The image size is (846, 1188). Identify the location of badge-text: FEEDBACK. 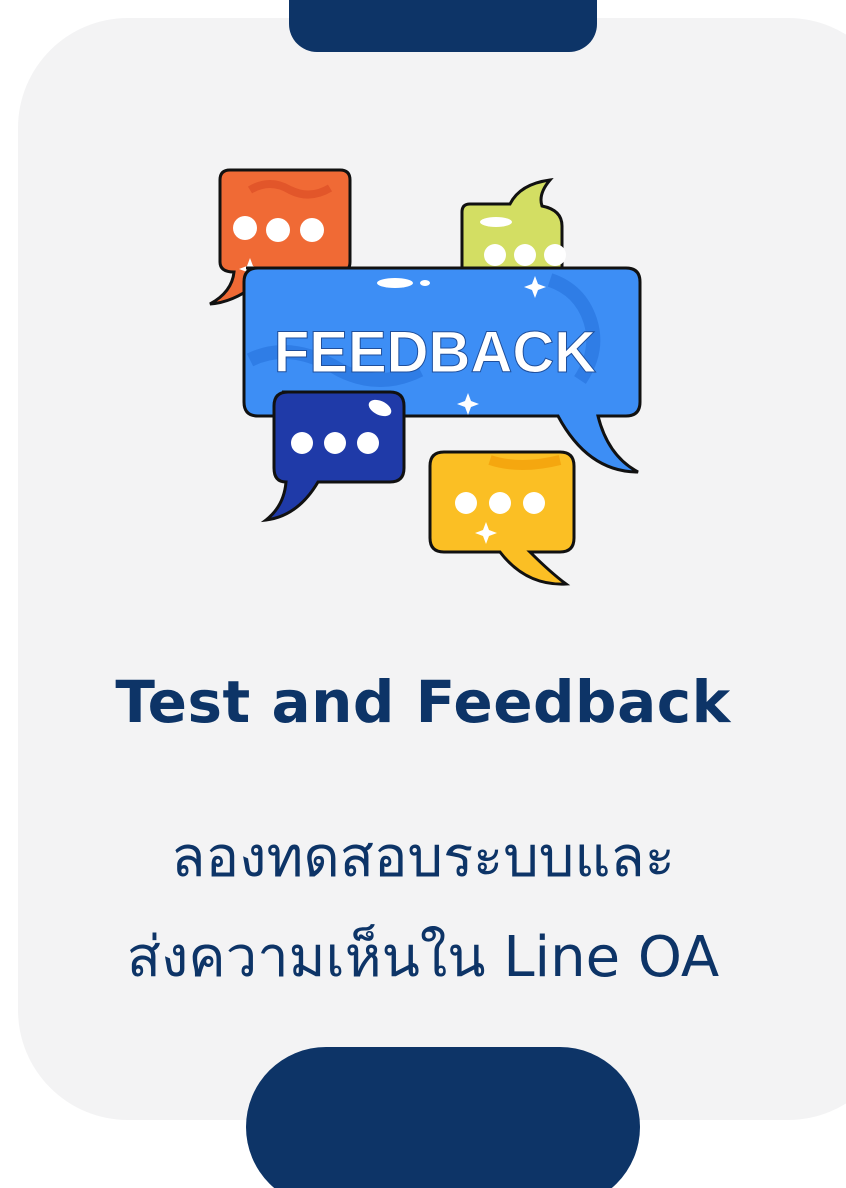
(435, 352).